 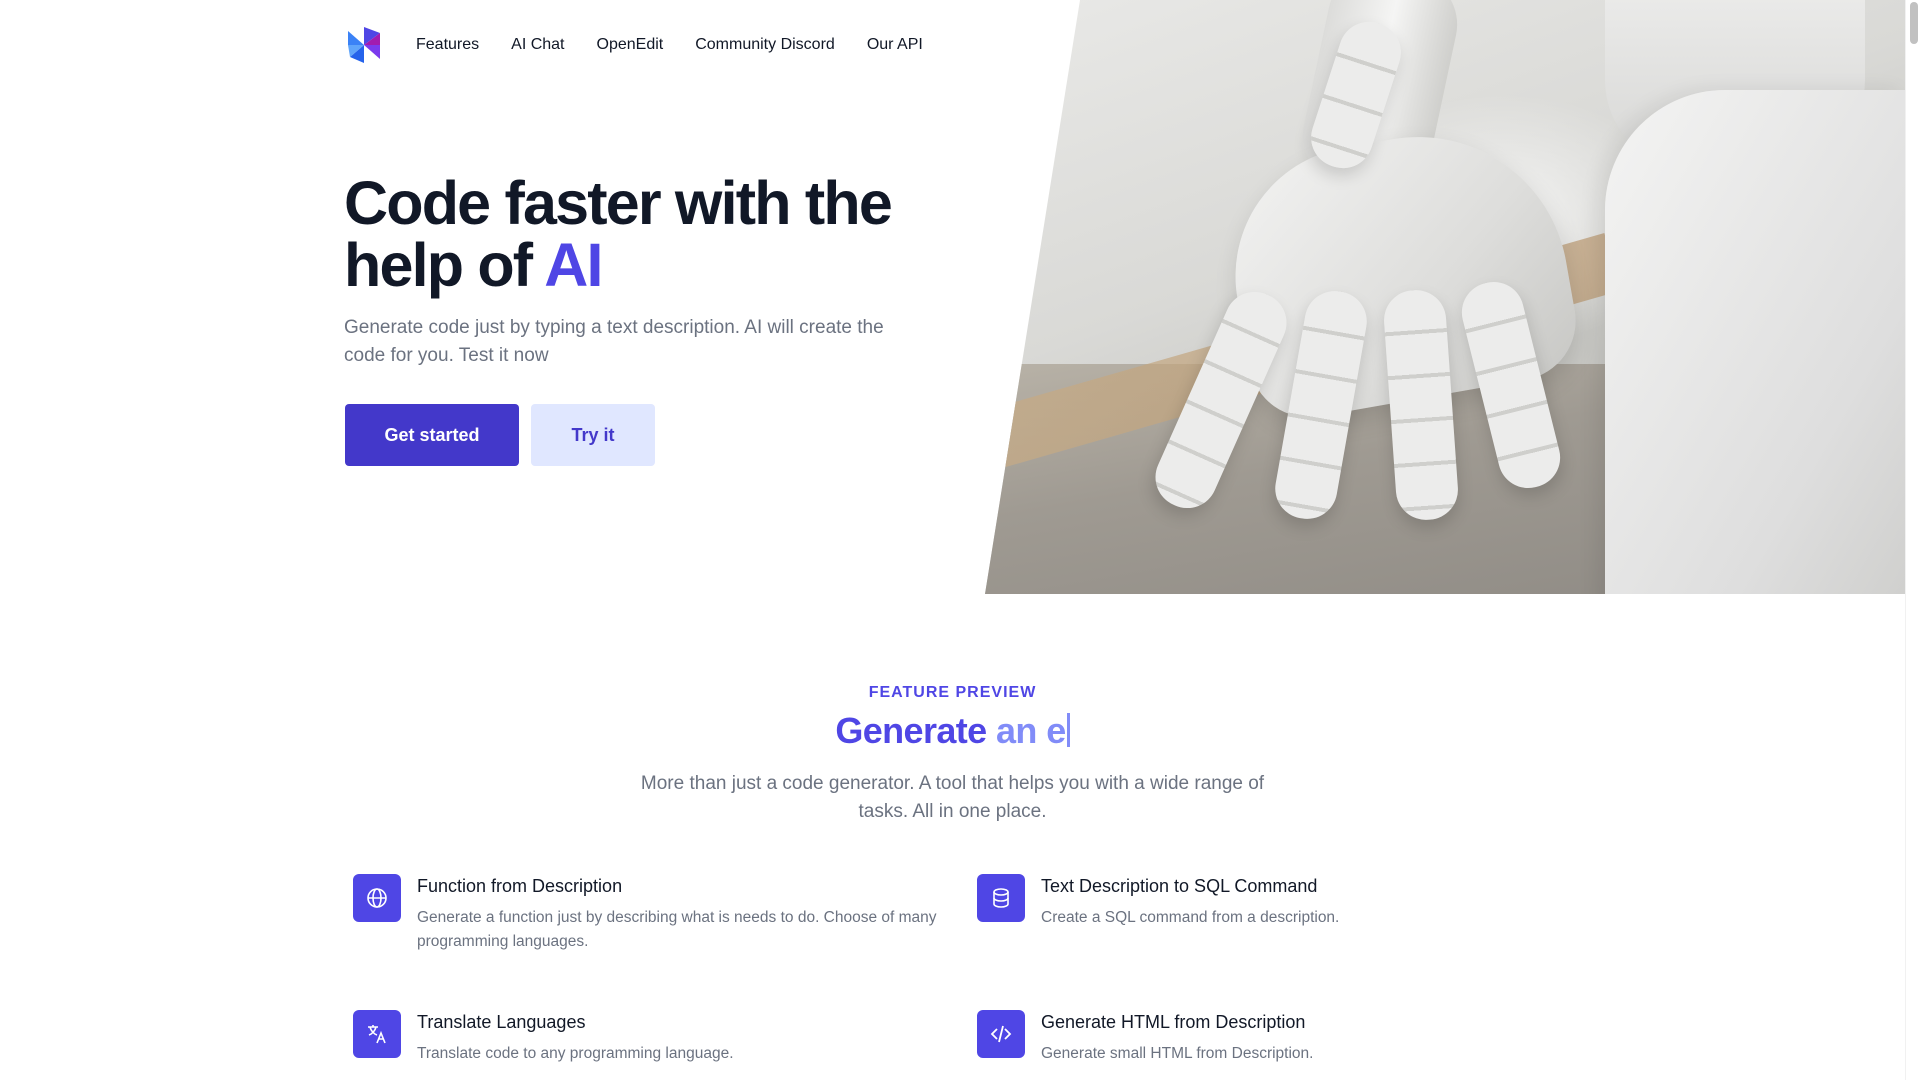 What do you see at coordinates (1914, 23) in the screenshot?
I see `scrollbar-thumb` at bounding box center [1914, 23].